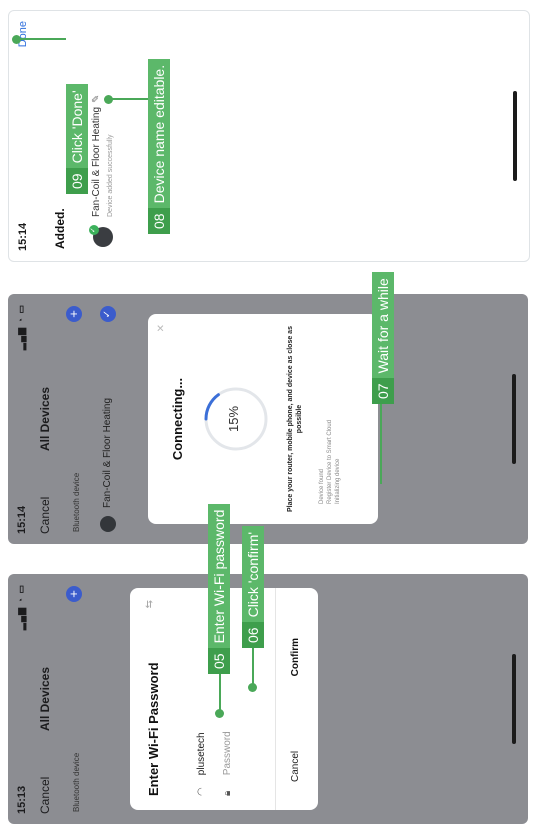 This screenshot has height=834, width=534. Describe the element at coordinates (295, 657) in the screenshot. I see `confirm-button: Confirm` at that location.